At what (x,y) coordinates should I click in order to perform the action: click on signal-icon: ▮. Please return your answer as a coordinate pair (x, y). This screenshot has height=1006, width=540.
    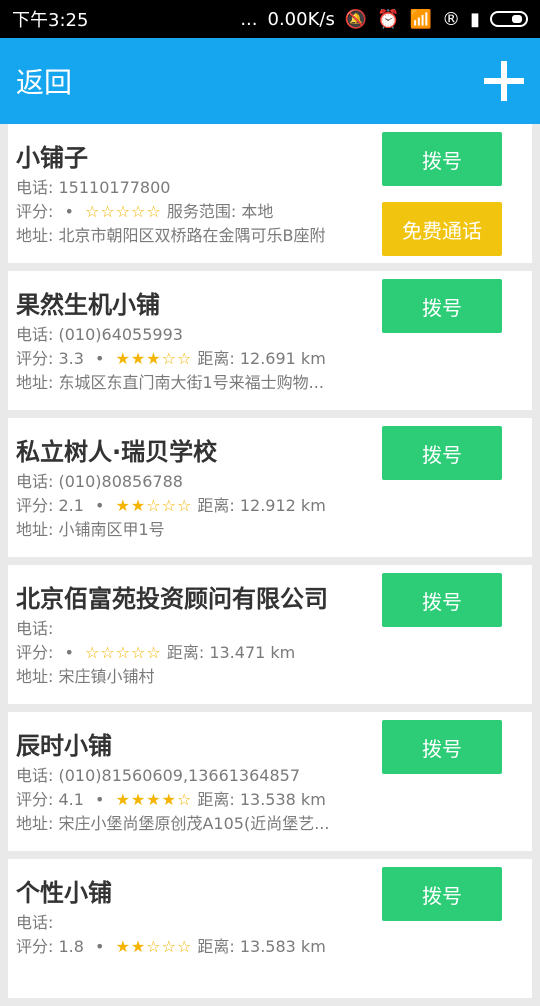
    Looking at the image, I should click on (475, 19).